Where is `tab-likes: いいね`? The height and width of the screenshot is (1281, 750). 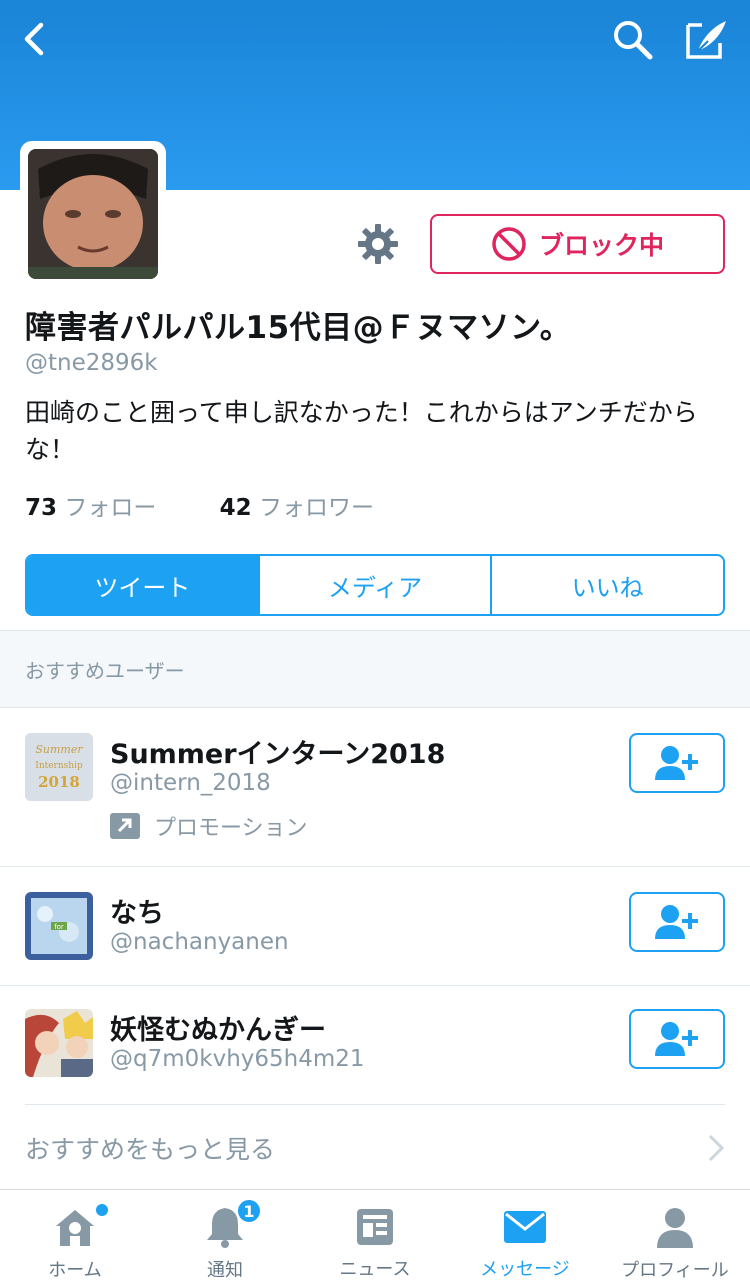
tab-likes: いいね is located at coordinates (606, 585).